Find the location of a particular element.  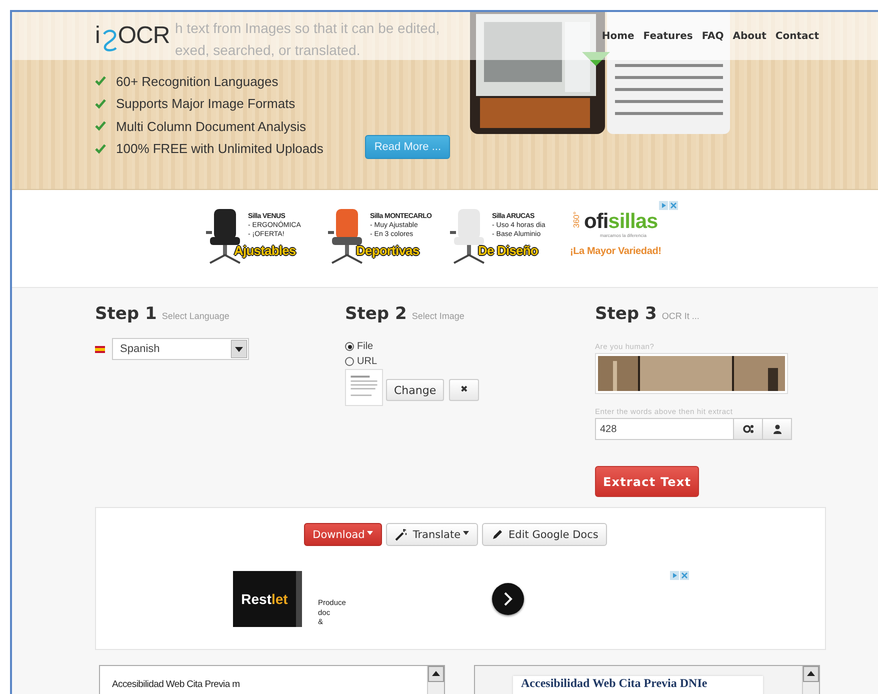

extract-text-button: Extract Text is located at coordinates (647, 481).